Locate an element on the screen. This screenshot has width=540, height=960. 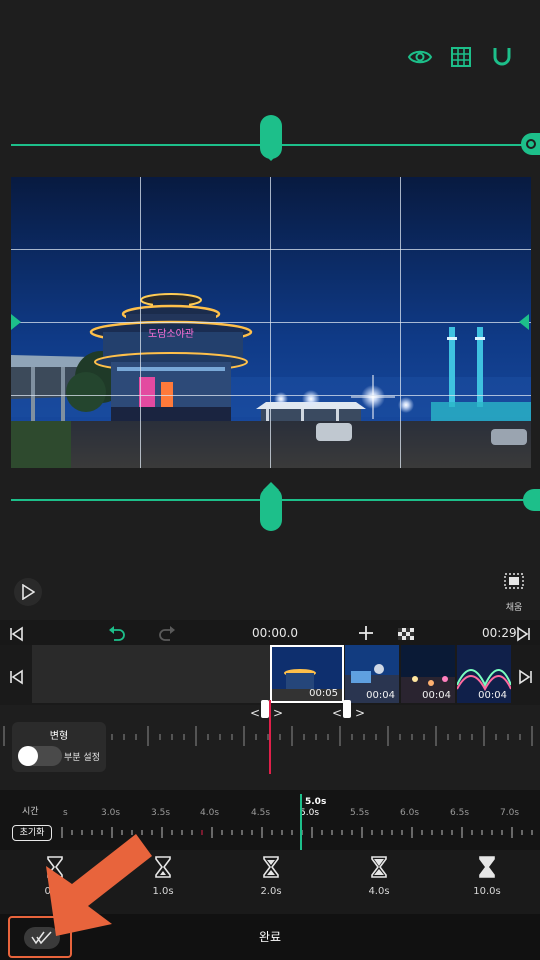
redo-button is located at coordinates (167, 634).